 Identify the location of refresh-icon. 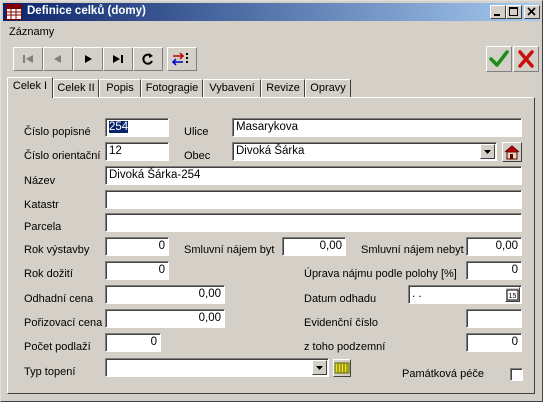
(147, 59).